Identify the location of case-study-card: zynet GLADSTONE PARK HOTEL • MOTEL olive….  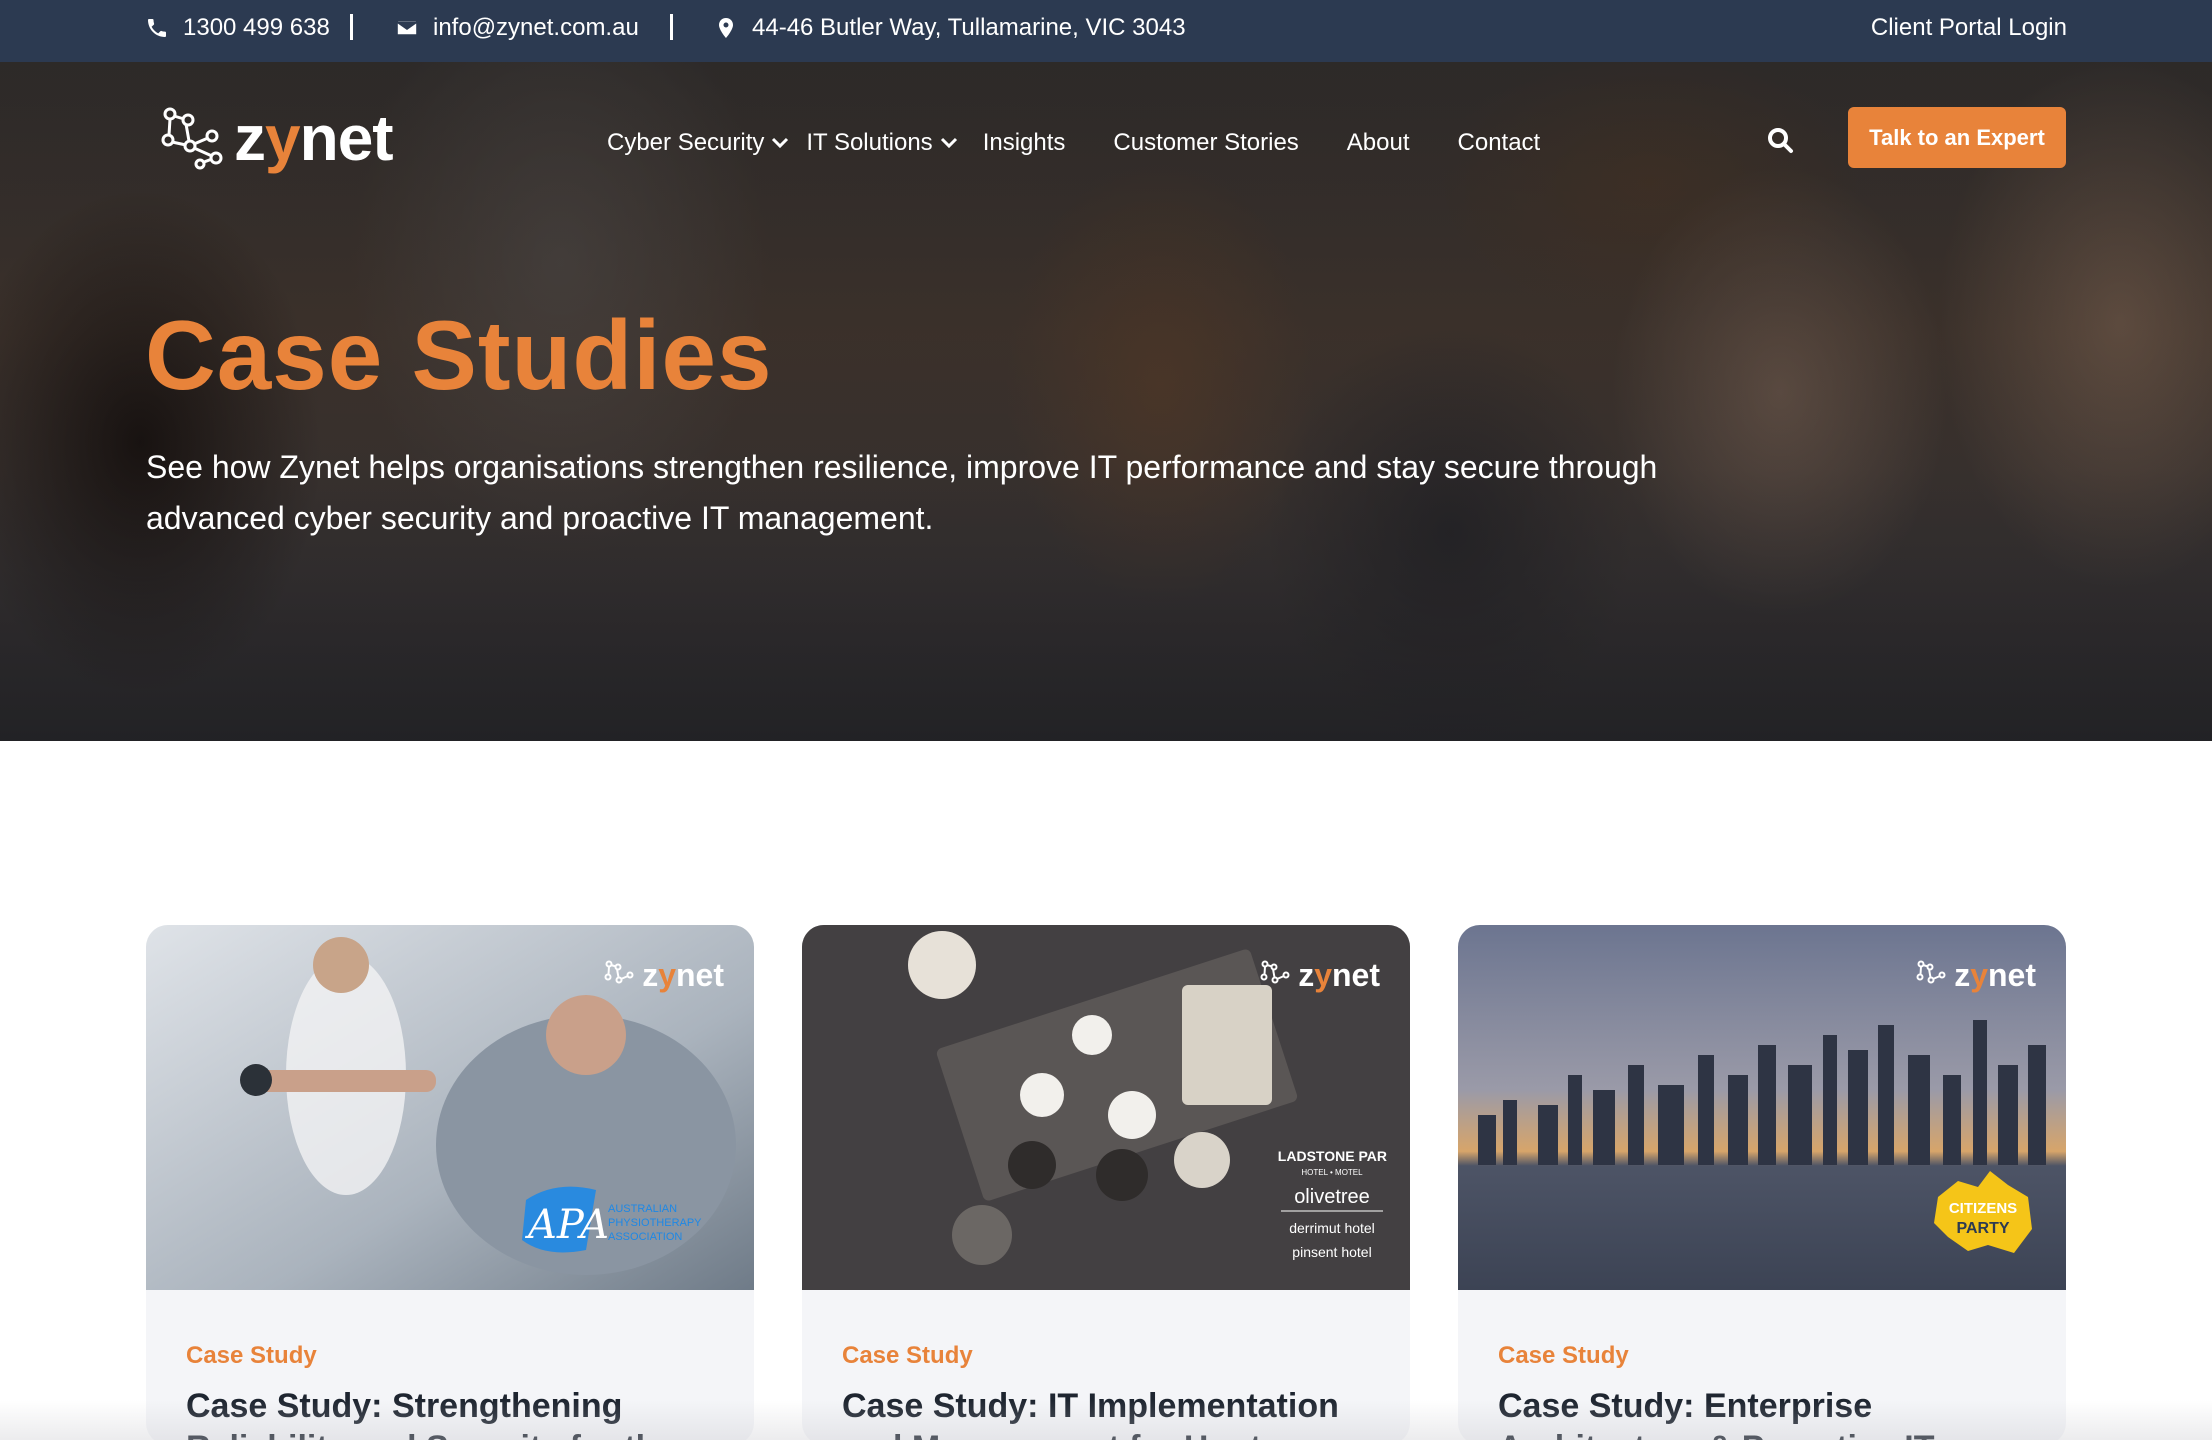
(1106, 1182).